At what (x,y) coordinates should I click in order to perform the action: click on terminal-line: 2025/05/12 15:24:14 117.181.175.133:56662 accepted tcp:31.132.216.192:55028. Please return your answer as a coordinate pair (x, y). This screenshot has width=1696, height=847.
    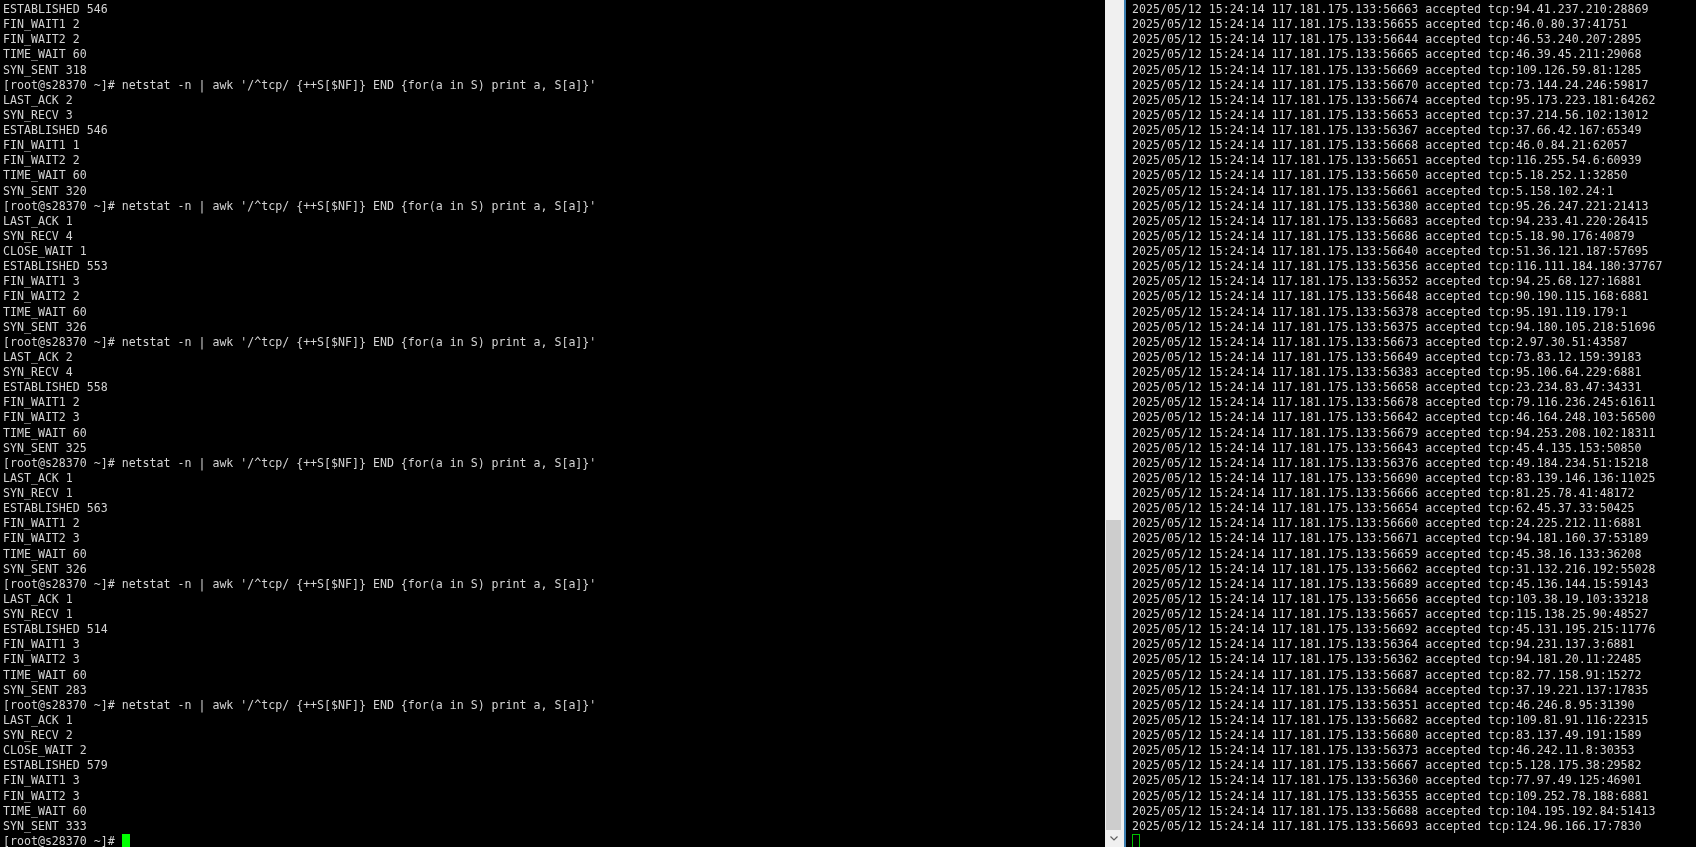
    Looking at the image, I should click on (1394, 569).